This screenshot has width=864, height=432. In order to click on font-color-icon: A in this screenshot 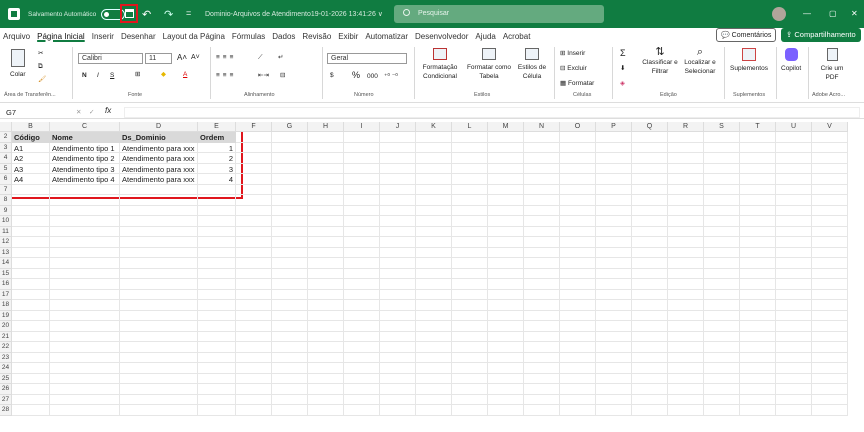, I will do `click(185, 74)`.